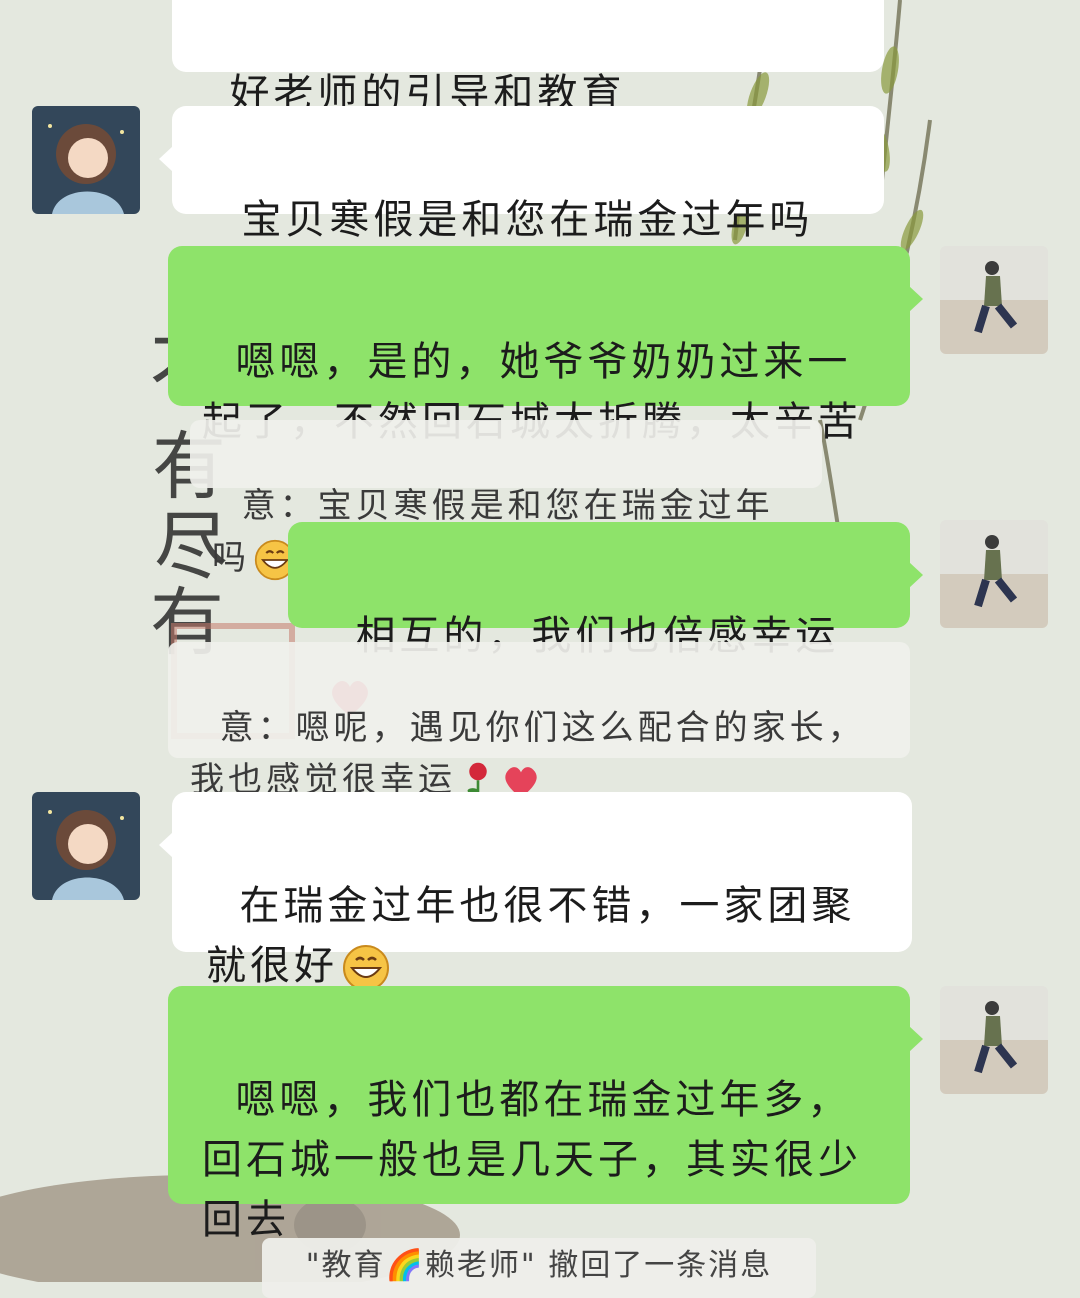 Image resolution: width=1080 pixels, height=1298 pixels. I want to click on quoted-message: 意：嗯呢，遇见你们这么配合的家长，我也感觉很幸运, so click(539, 721).